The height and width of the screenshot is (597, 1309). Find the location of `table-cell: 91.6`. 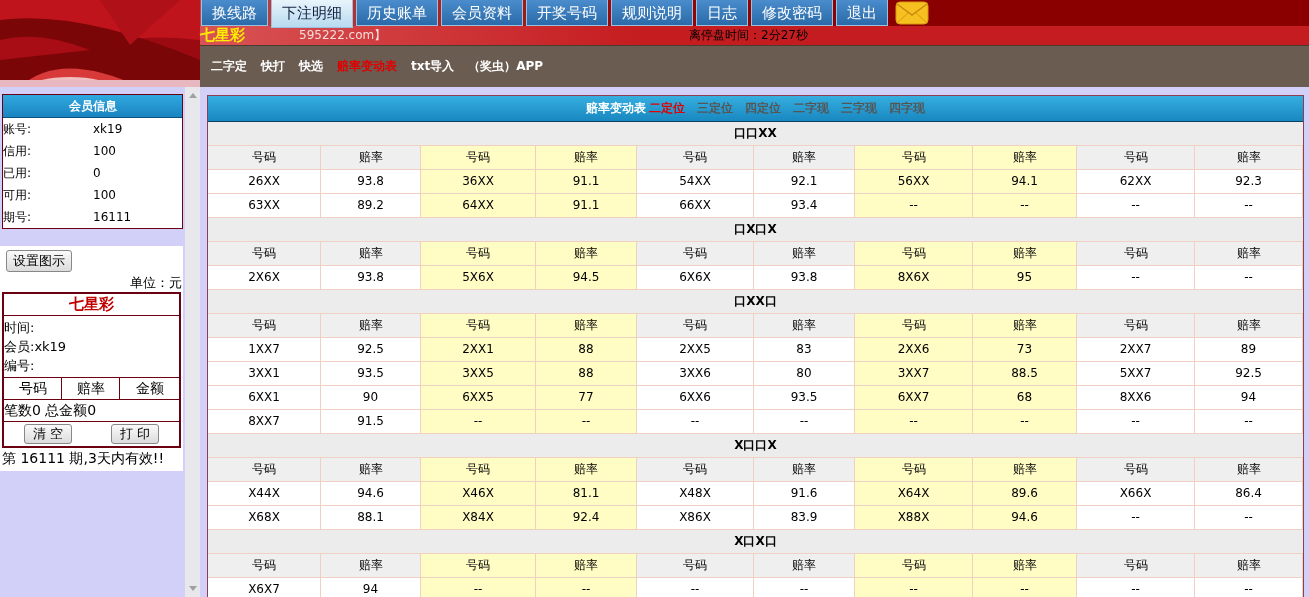

table-cell: 91.6 is located at coordinates (804, 494).